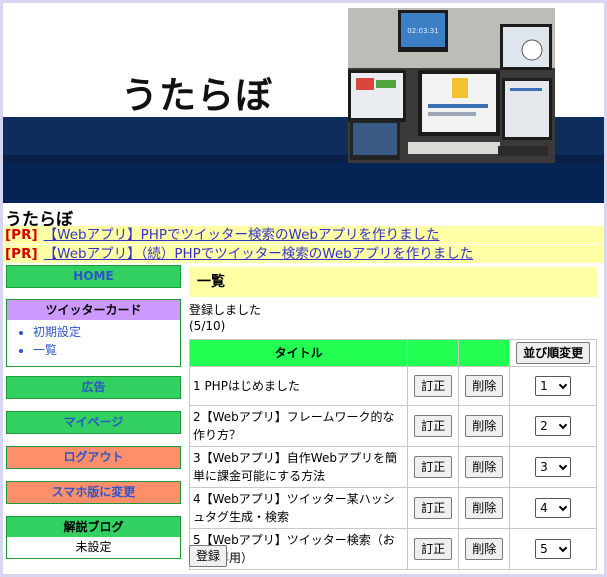 The image size is (607, 577). I want to click on logout-button: ログアウト, so click(93, 457).